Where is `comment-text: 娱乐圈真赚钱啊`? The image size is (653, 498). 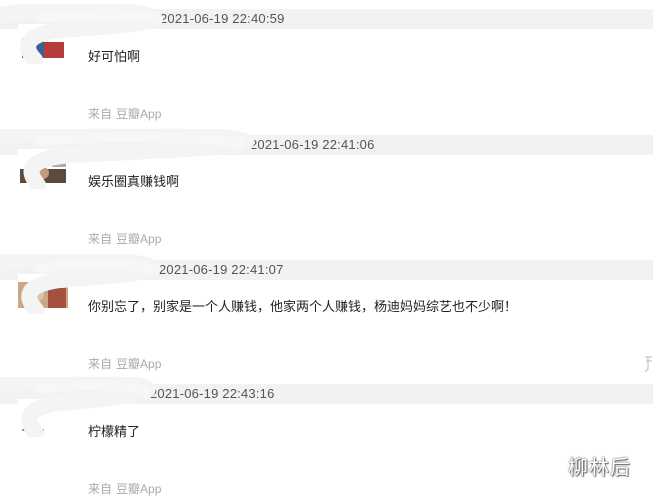 comment-text: 娱乐圈真赚钱啊 is located at coordinates (134, 181).